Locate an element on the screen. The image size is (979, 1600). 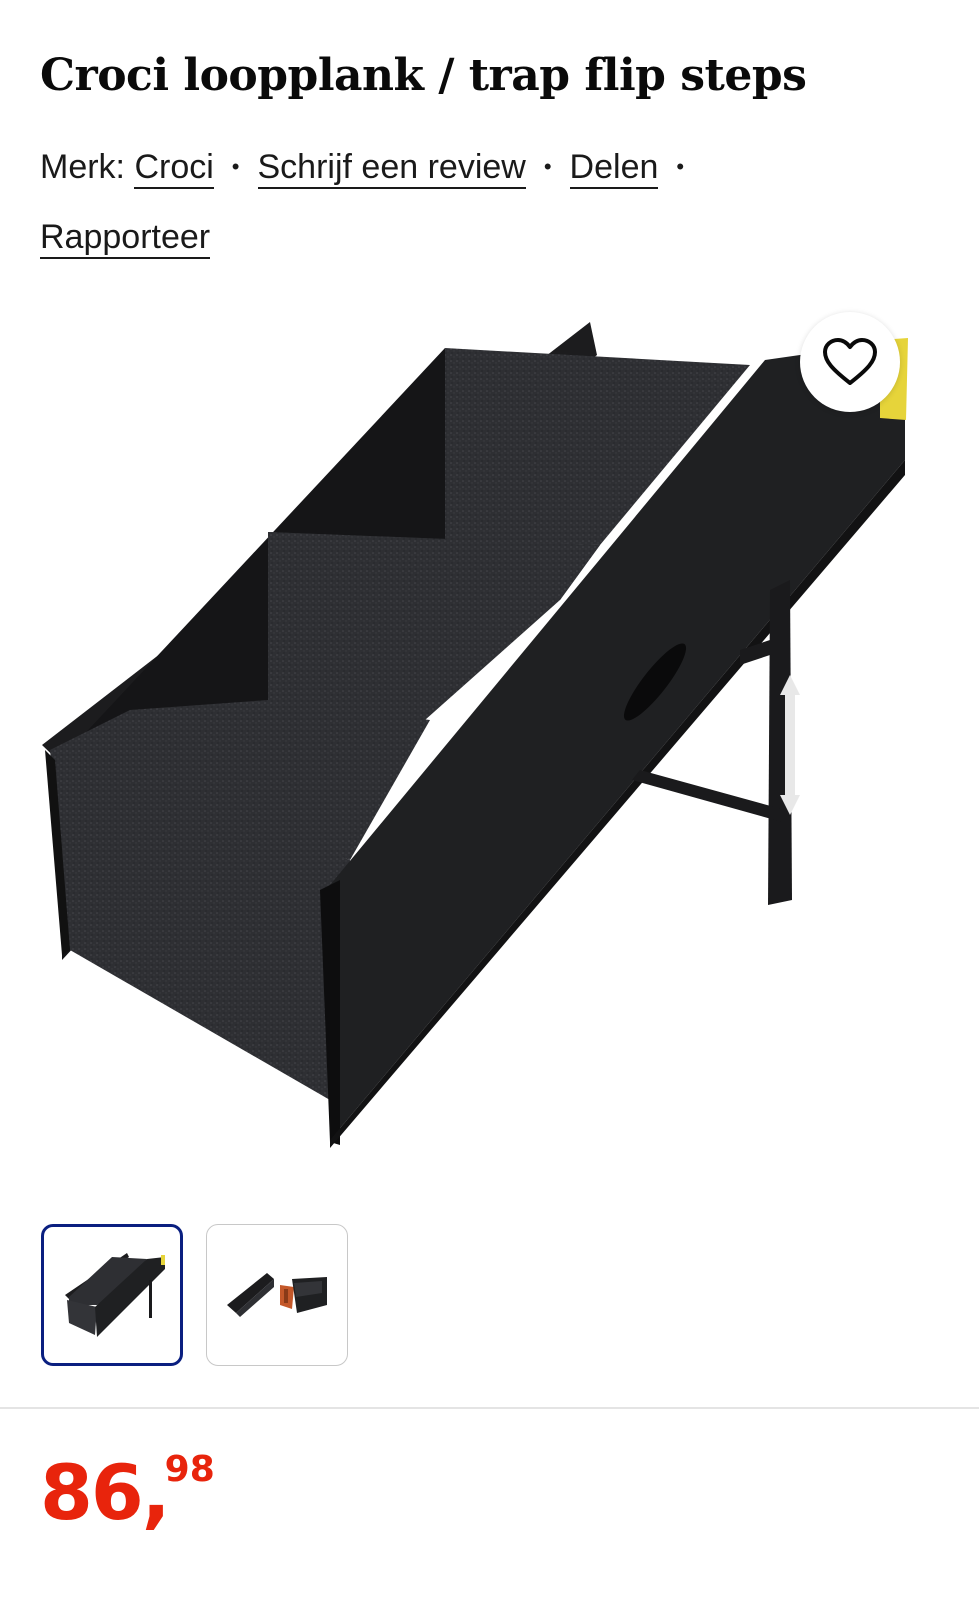
price-decimals: 98 is located at coordinates (189, 1469).